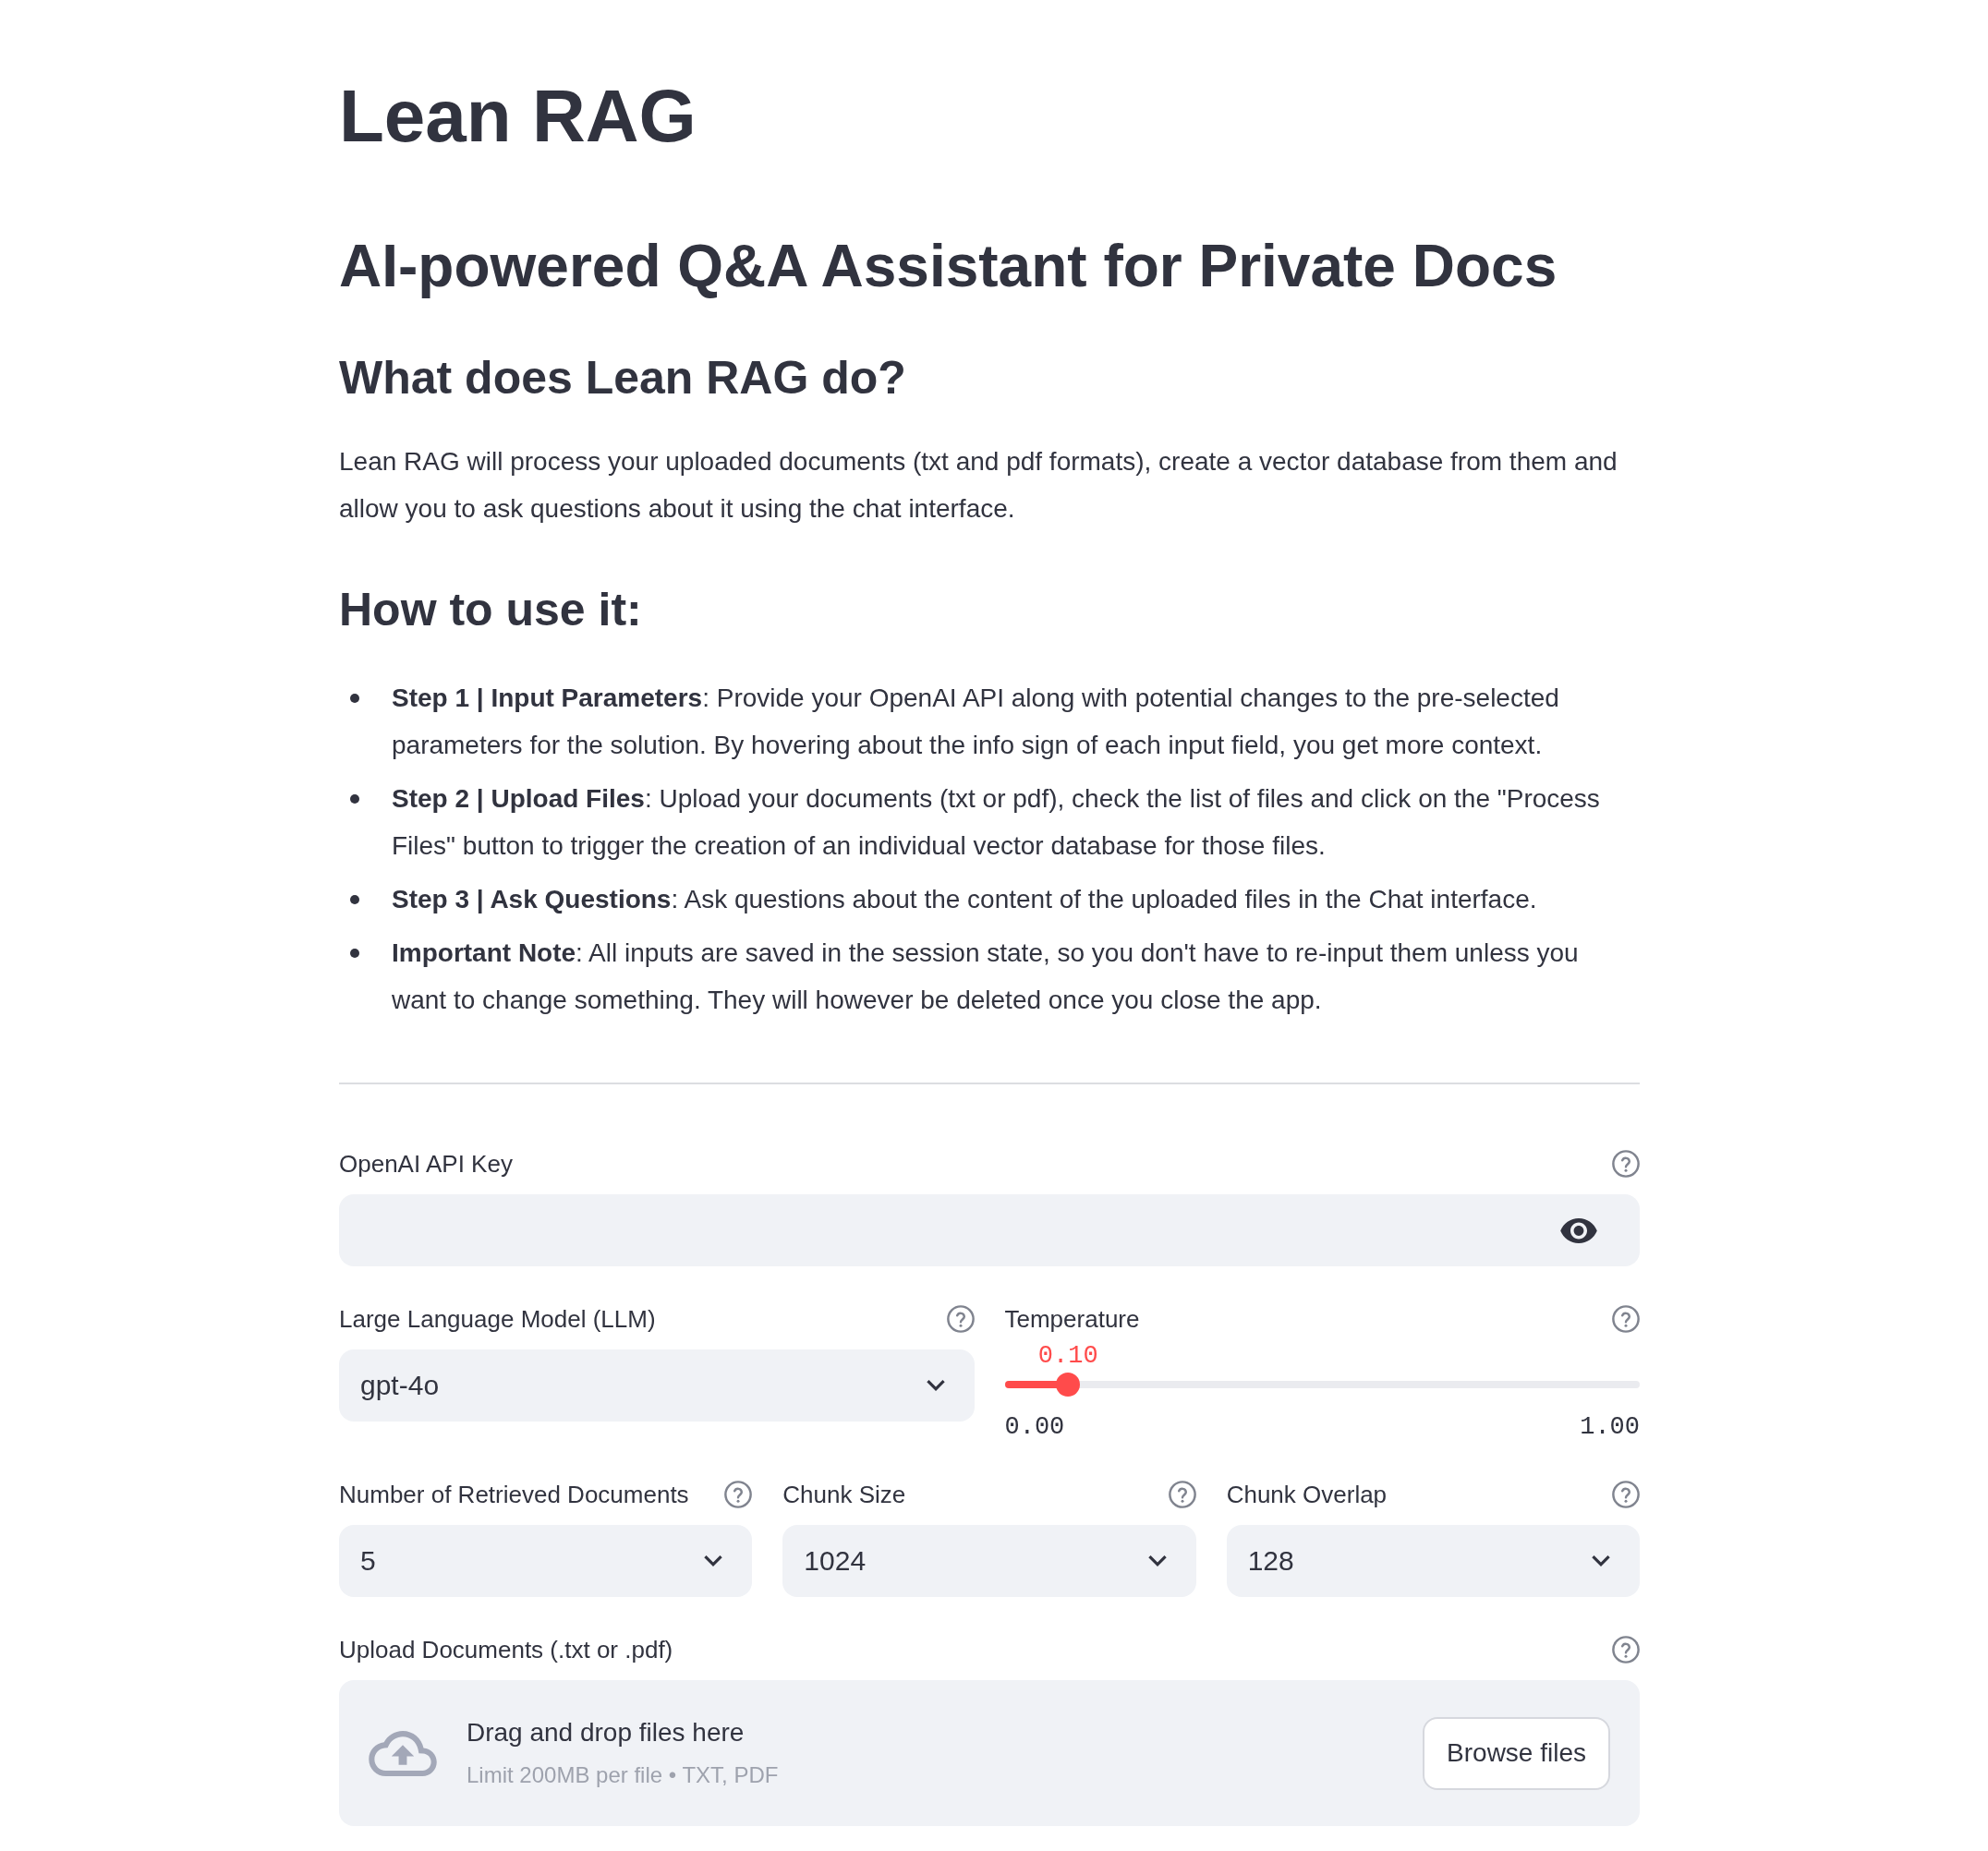 Image resolution: width=1988 pixels, height=1851 pixels. Describe the element at coordinates (1072, 1319) in the screenshot. I see `field-label: Temperature` at that location.